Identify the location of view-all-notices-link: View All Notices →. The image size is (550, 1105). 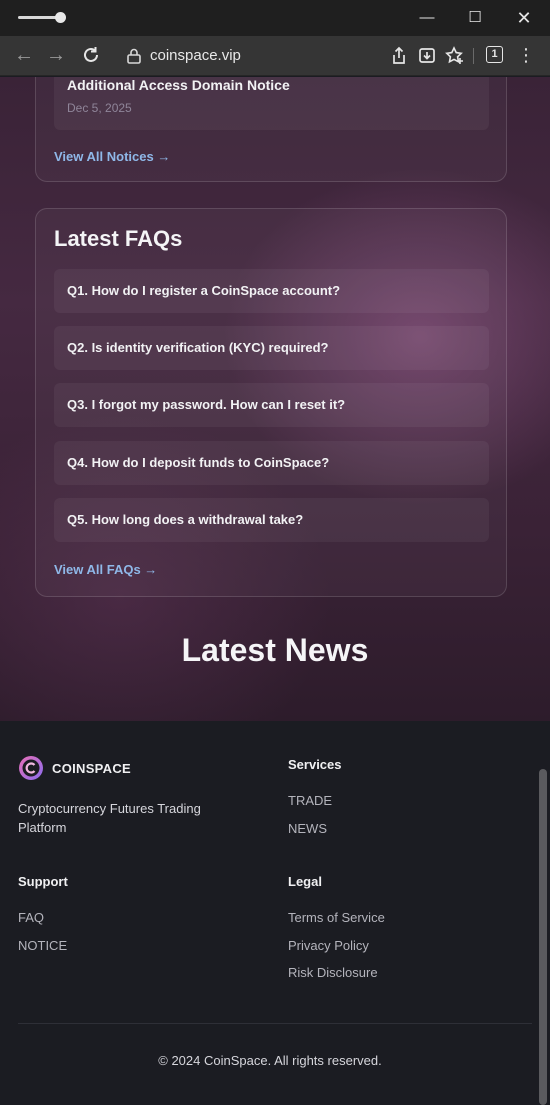
(112, 156).